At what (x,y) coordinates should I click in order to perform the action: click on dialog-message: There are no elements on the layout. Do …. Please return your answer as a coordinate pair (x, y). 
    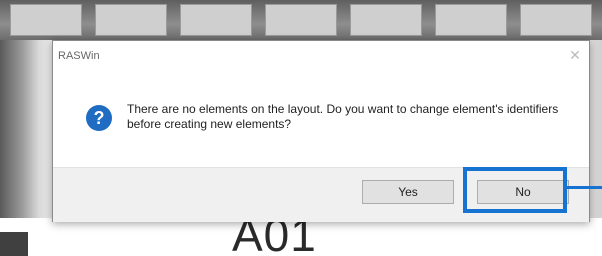
    Looking at the image, I should click on (343, 116).